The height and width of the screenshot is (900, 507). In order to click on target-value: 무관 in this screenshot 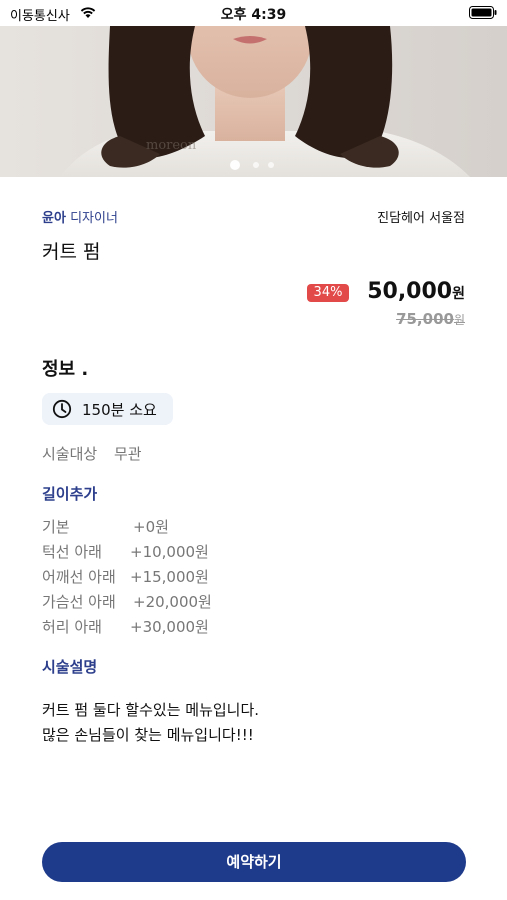, I will do `click(128, 454)`.